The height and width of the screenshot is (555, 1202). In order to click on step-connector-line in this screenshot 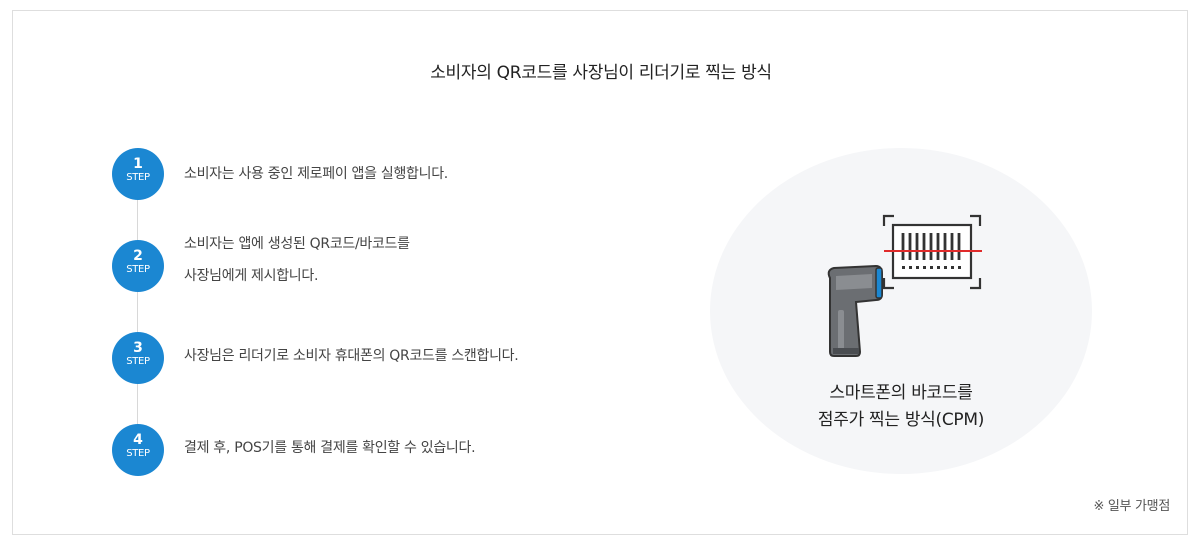, I will do `click(137, 312)`.